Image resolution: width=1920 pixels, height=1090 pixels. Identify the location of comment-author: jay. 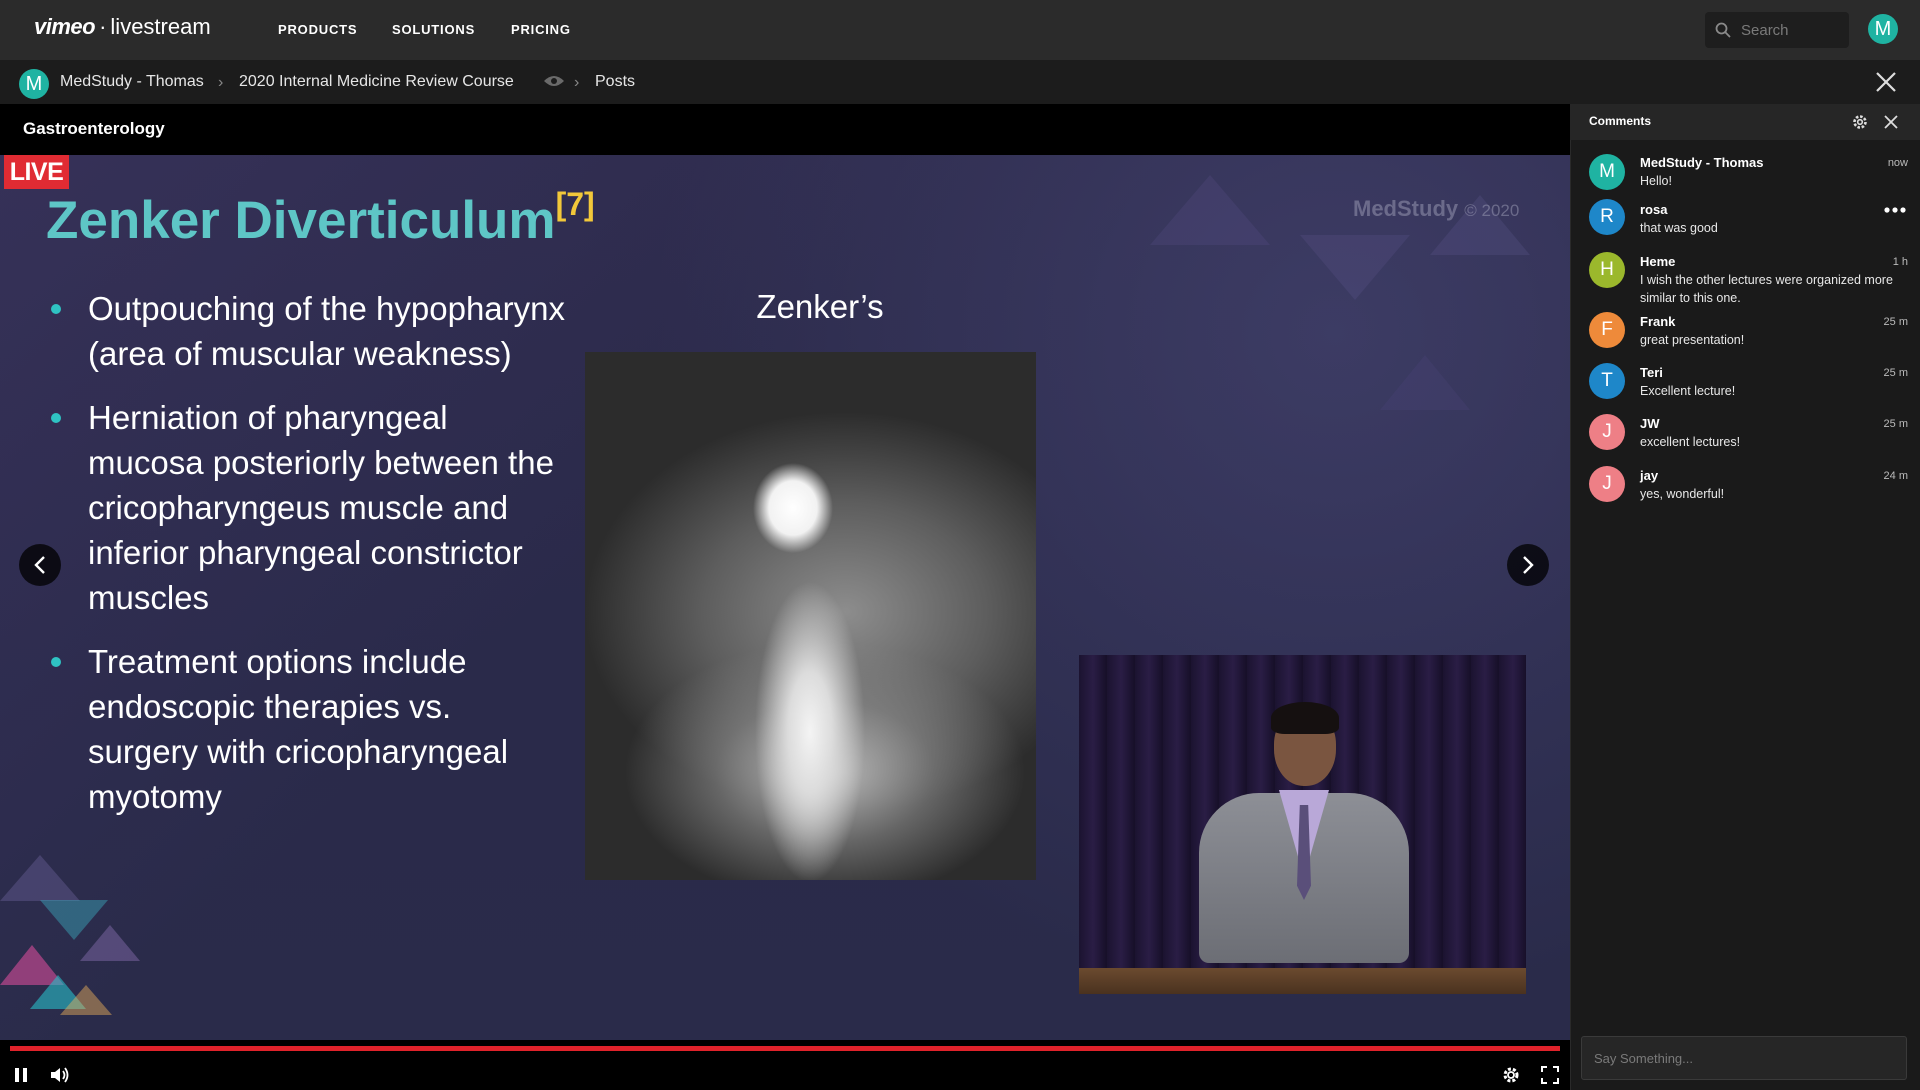
(1649, 475).